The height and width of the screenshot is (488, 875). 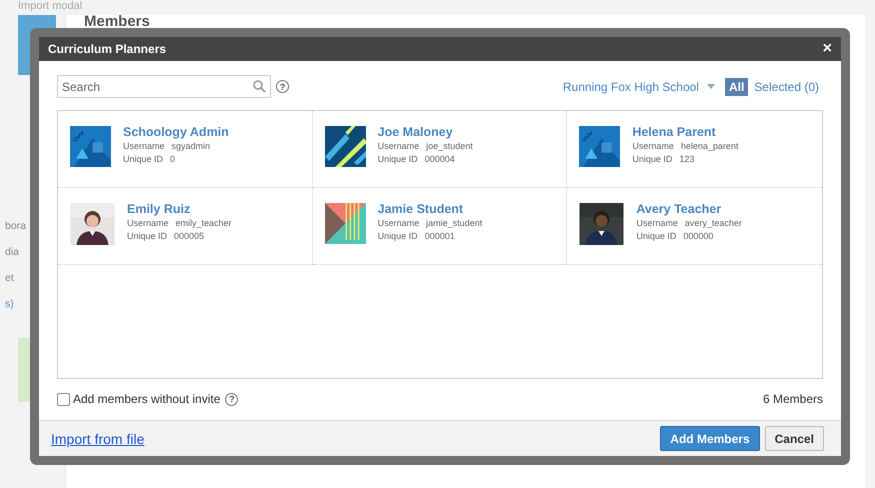 I want to click on caret-icon, so click(x=710, y=86).